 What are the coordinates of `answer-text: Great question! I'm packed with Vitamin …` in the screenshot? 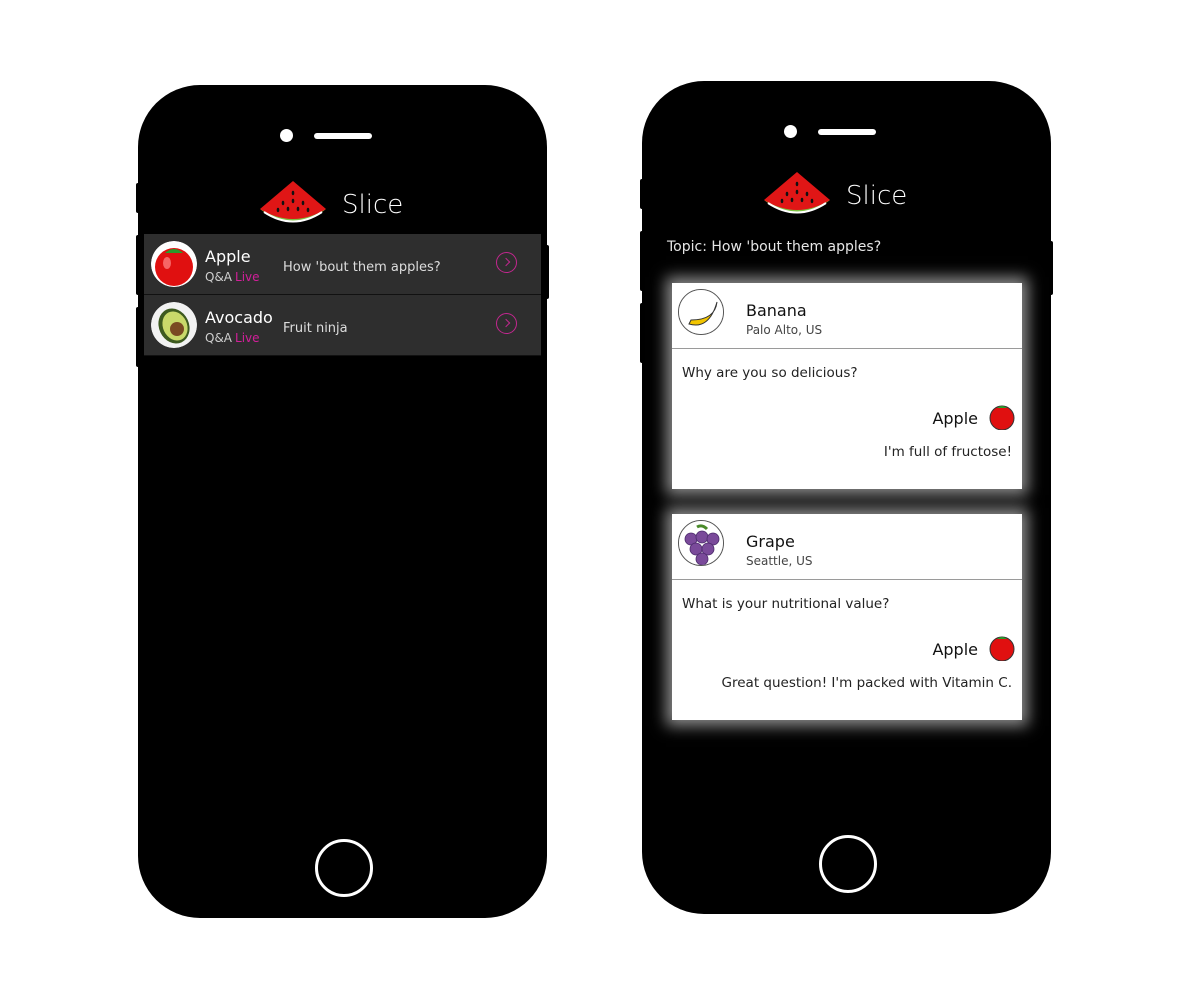 It's located at (866, 683).